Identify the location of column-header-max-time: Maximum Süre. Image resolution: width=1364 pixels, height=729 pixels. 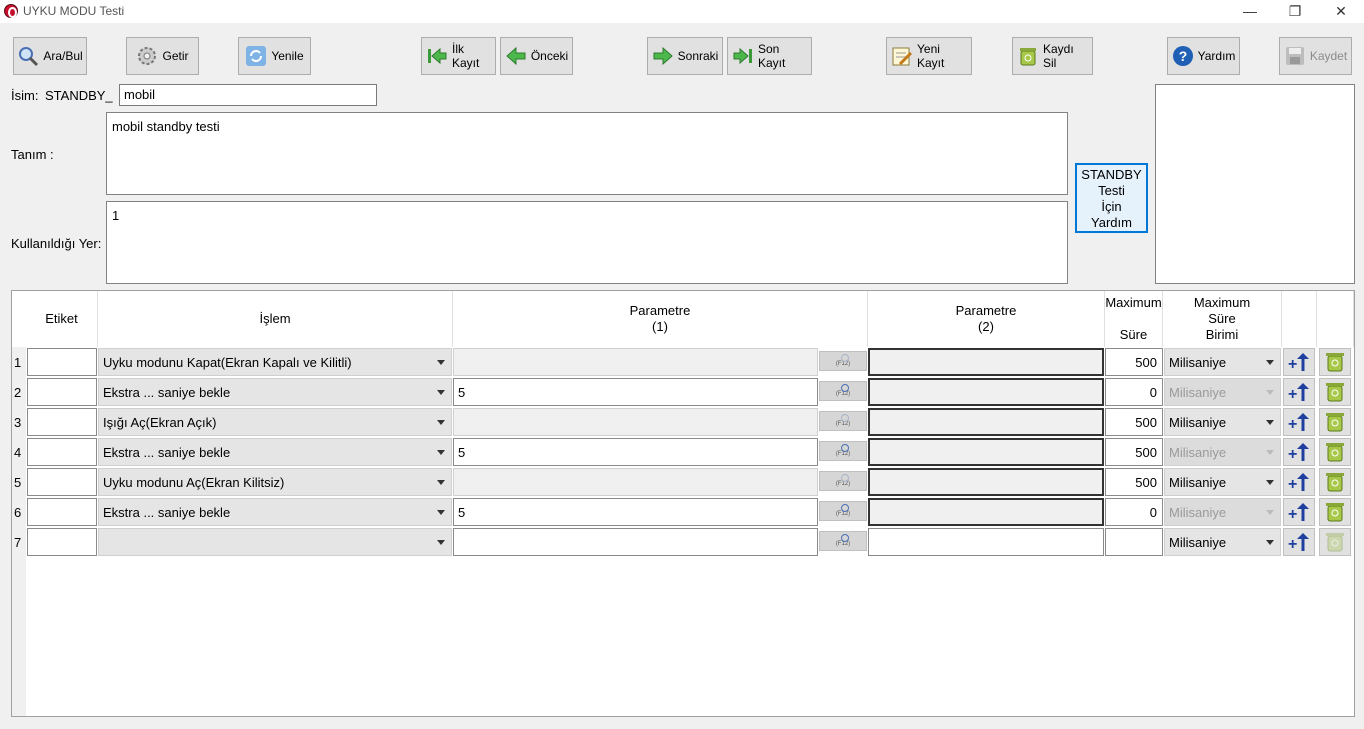
(1134, 319).